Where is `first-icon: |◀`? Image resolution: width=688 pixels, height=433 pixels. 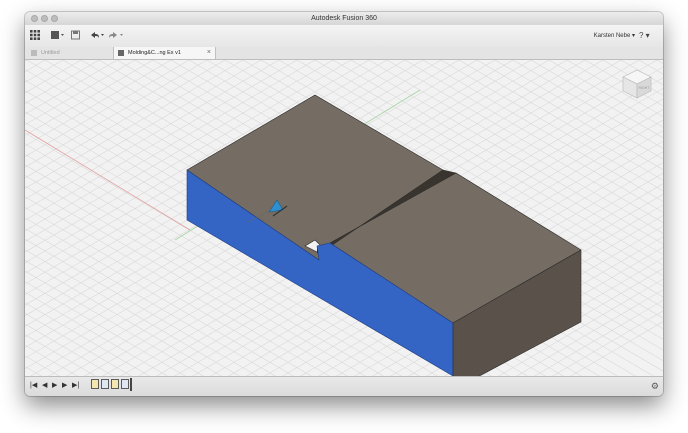 first-icon: |◀ is located at coordinates (33, 386).